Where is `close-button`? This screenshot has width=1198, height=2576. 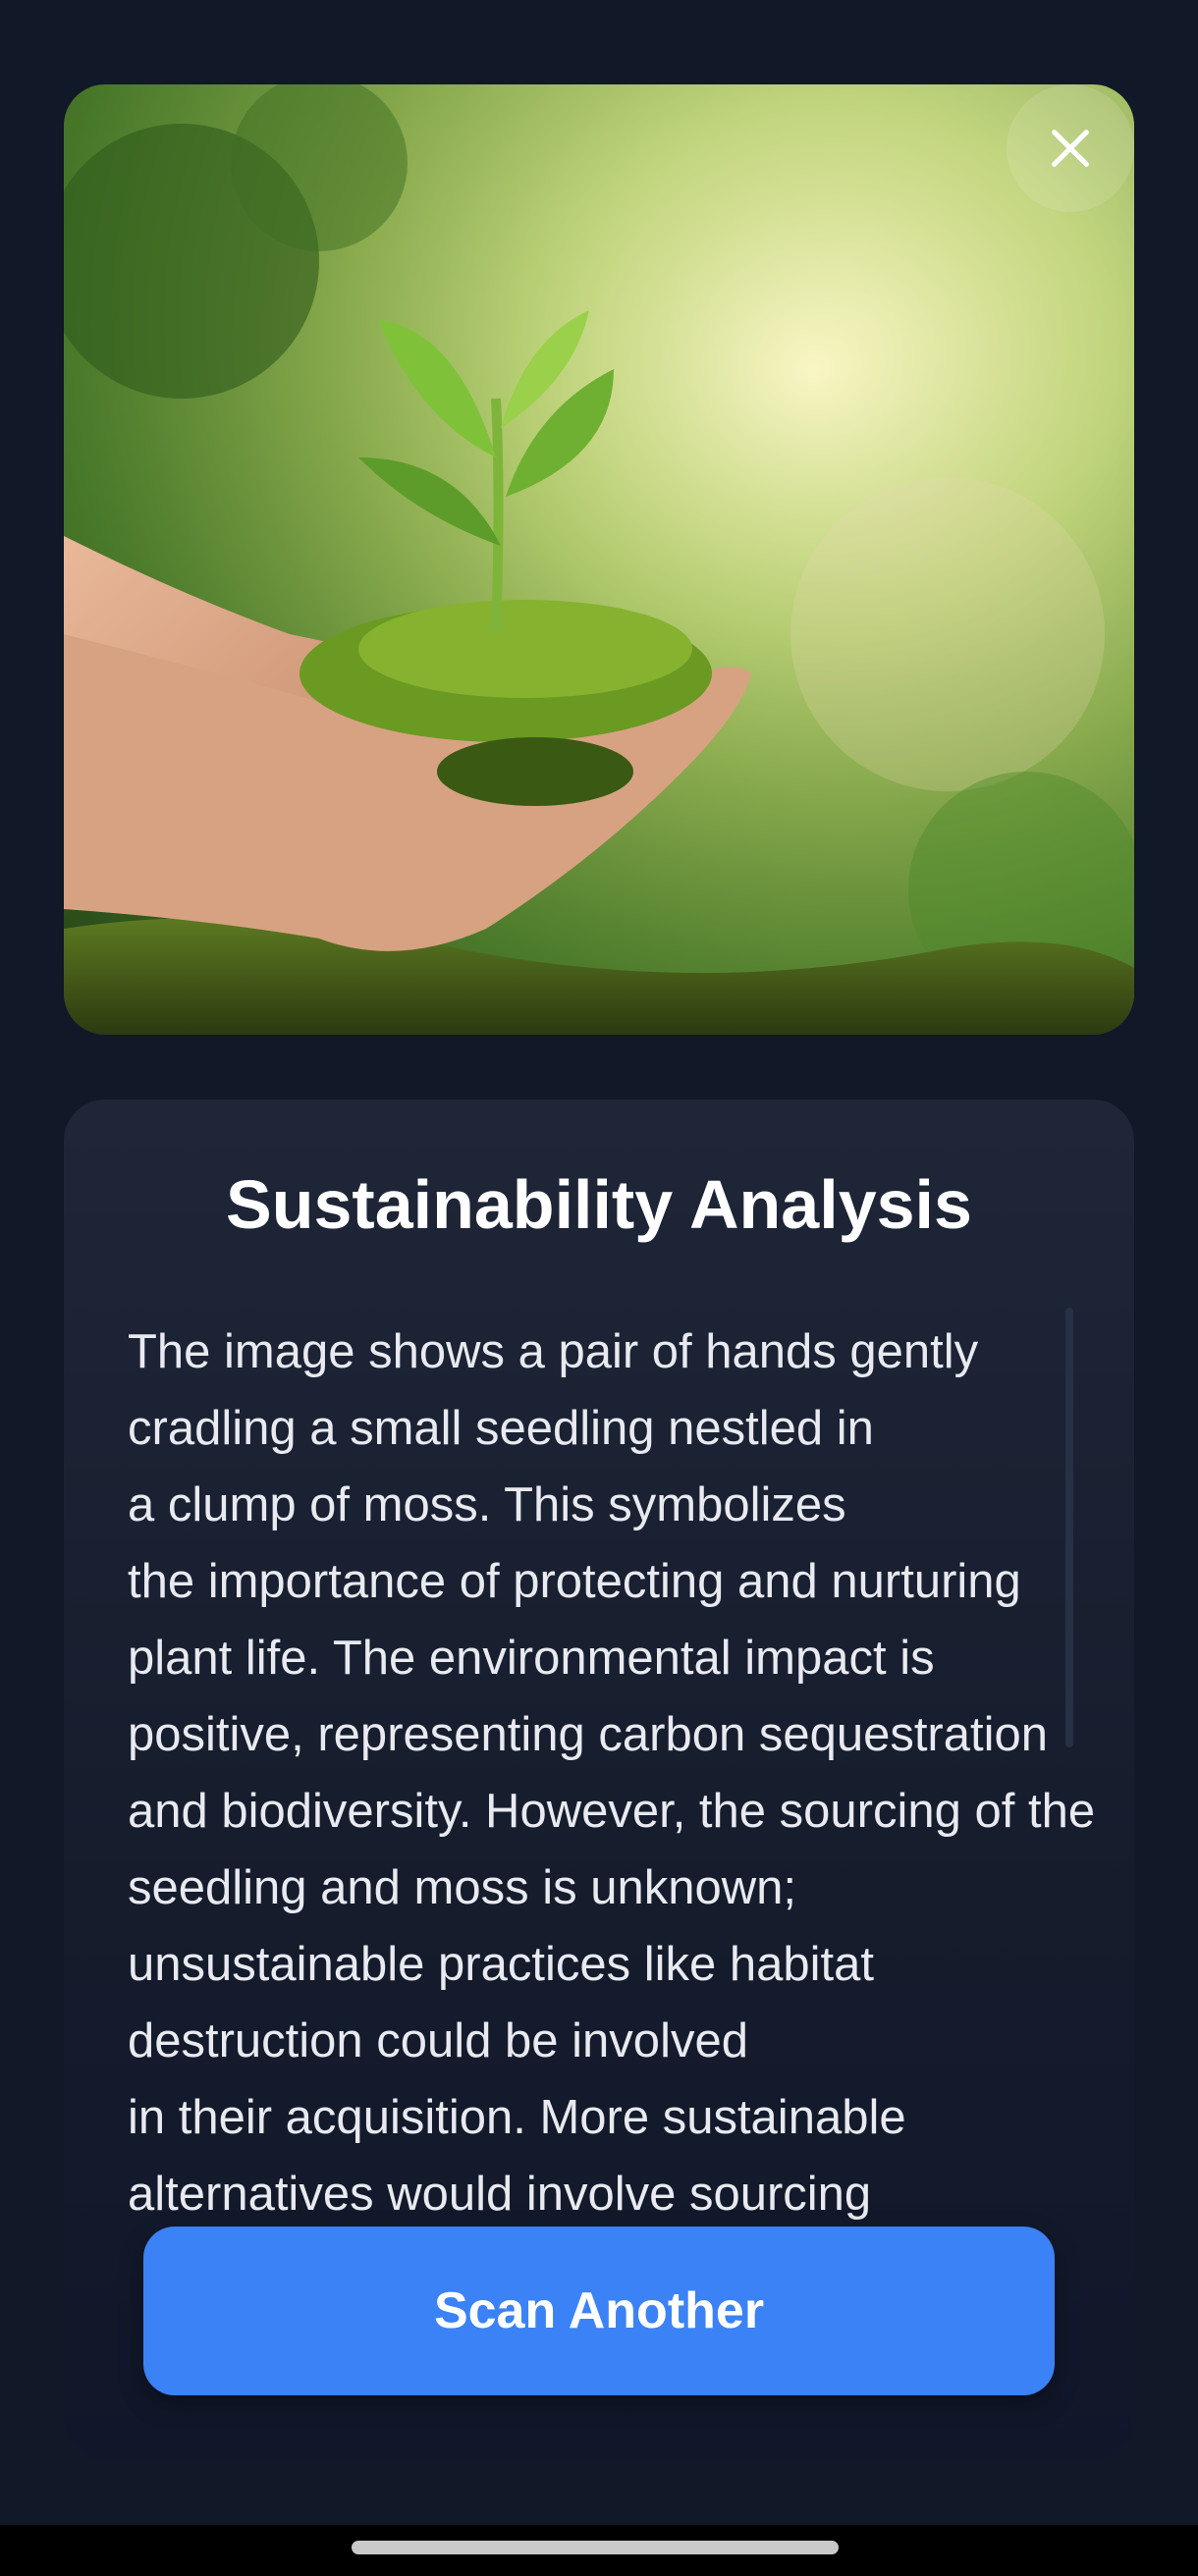
close-button is located at coordinates (1070, 148).